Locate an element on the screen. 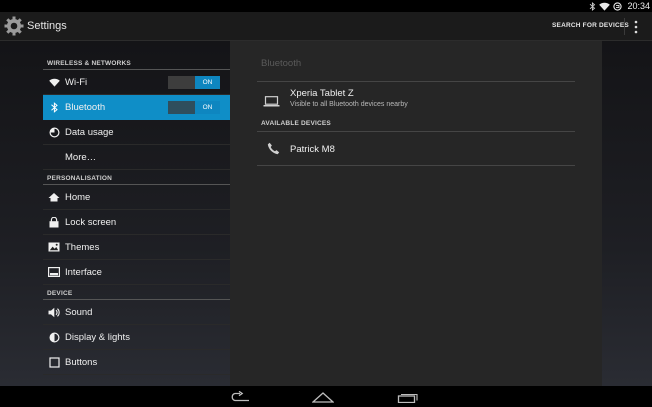 The width and height of the screenshot is (652, 407). pane-title: Bluetooth is located at coordinates (281, 63).